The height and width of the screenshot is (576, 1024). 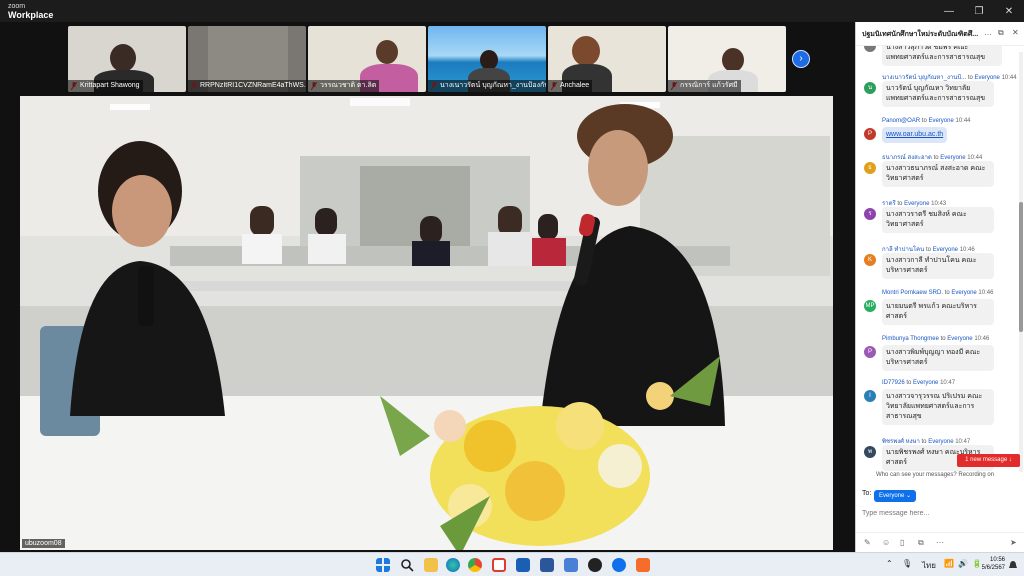 I want to click on message-text: นางสาวธนาภรณ์ สงสะอาด คณะวิทยาศาสตร์, so click(x=938, y=174).